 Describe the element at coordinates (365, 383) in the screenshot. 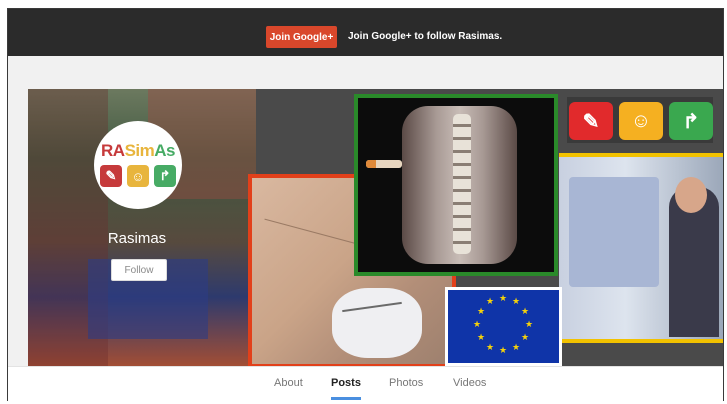

I see `profile-tabs: About Posts Photos Videos` at that location.